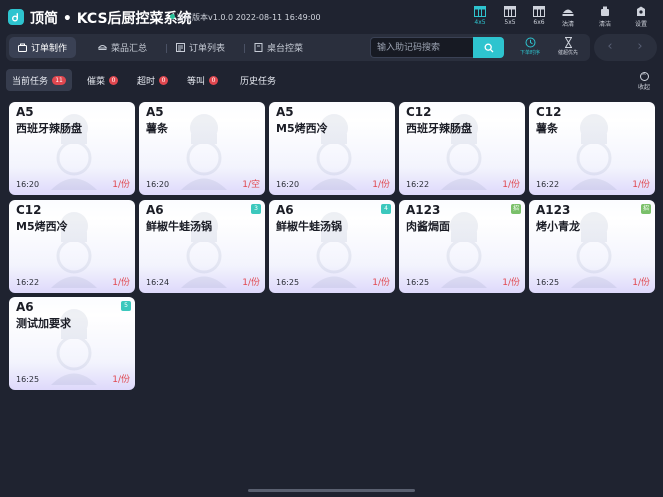  What do you see at coordinates (152, 80) in the screenshot?
I see `filter-timeout: 超时 0` at bounding box center [152, 80].